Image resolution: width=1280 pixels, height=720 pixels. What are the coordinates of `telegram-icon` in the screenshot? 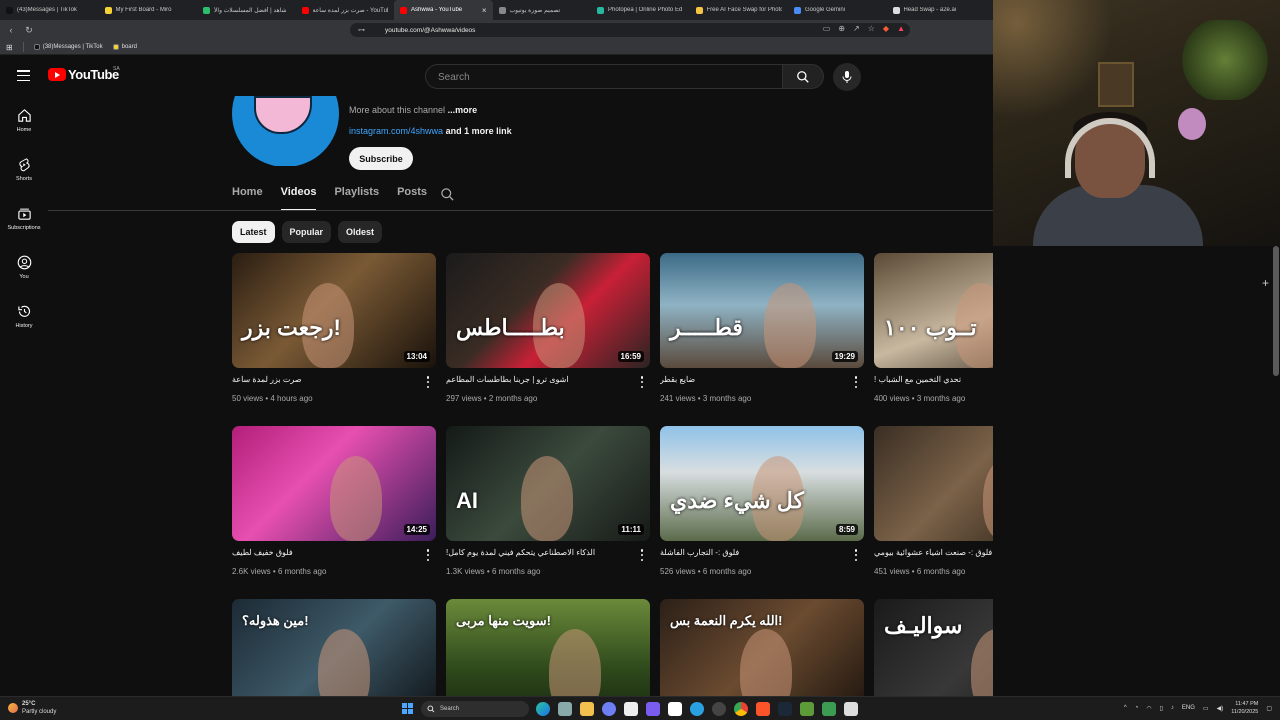 It's located at (697, 709).